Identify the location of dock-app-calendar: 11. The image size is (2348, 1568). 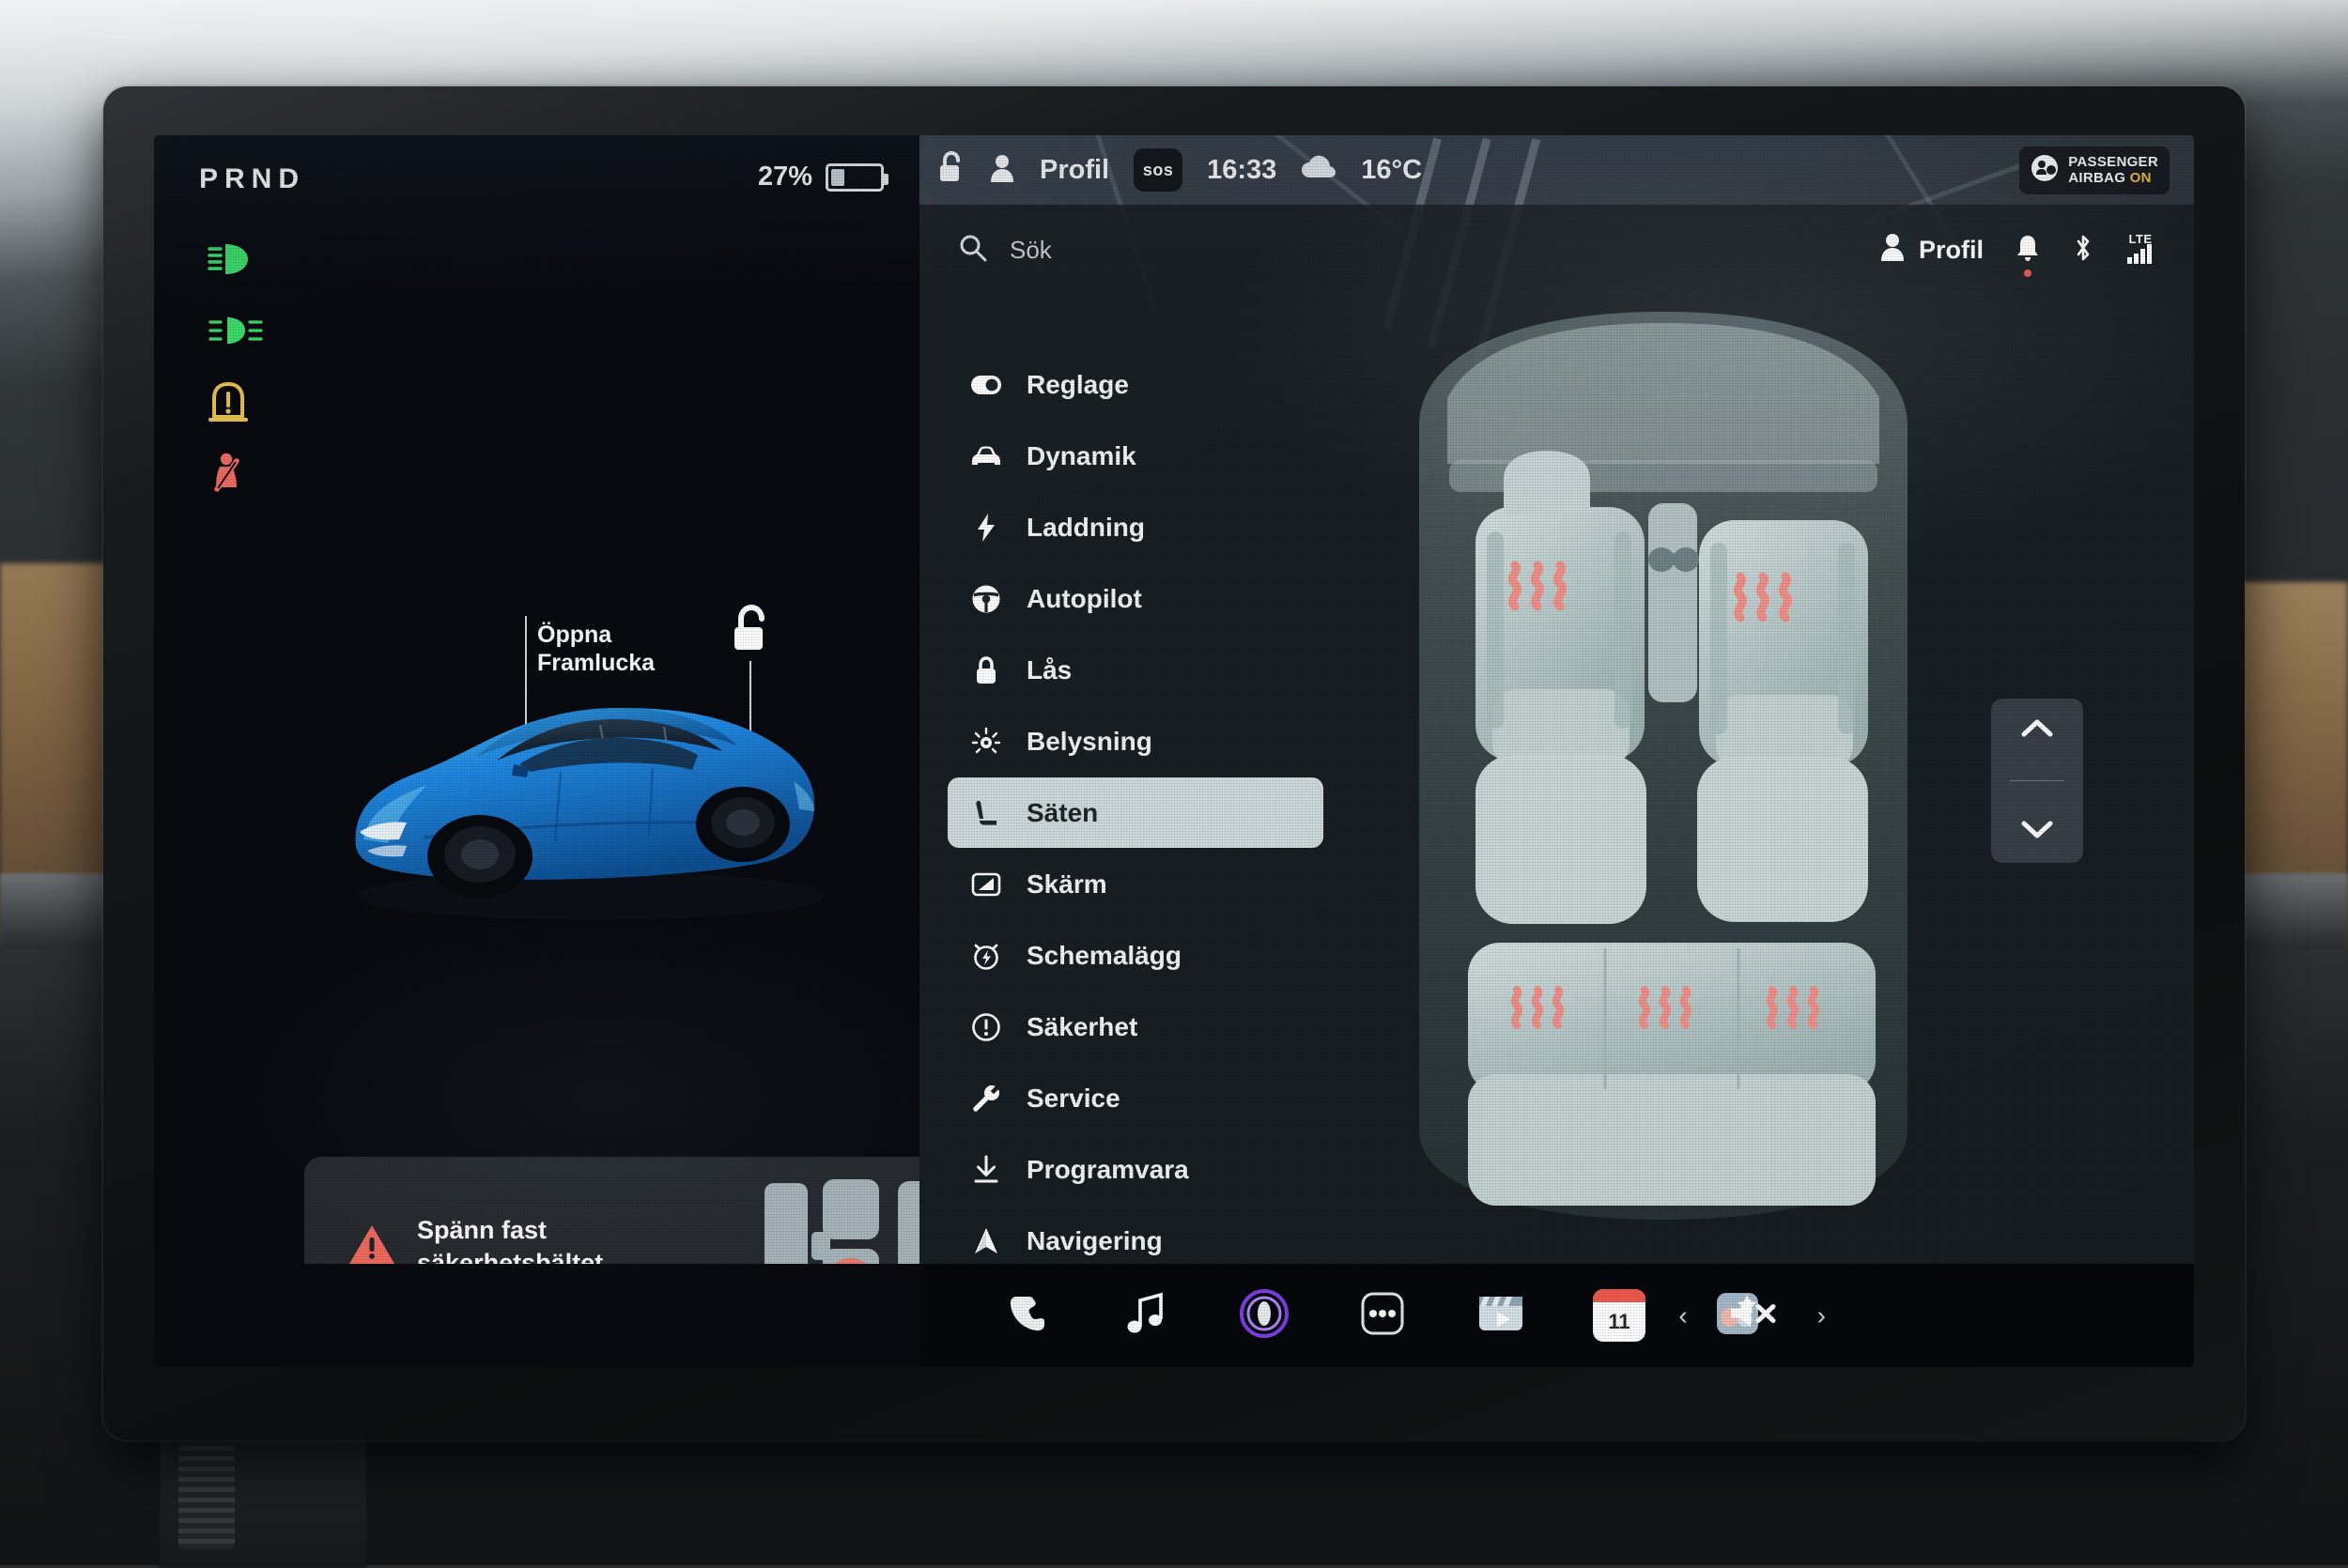
(1619, 1315).